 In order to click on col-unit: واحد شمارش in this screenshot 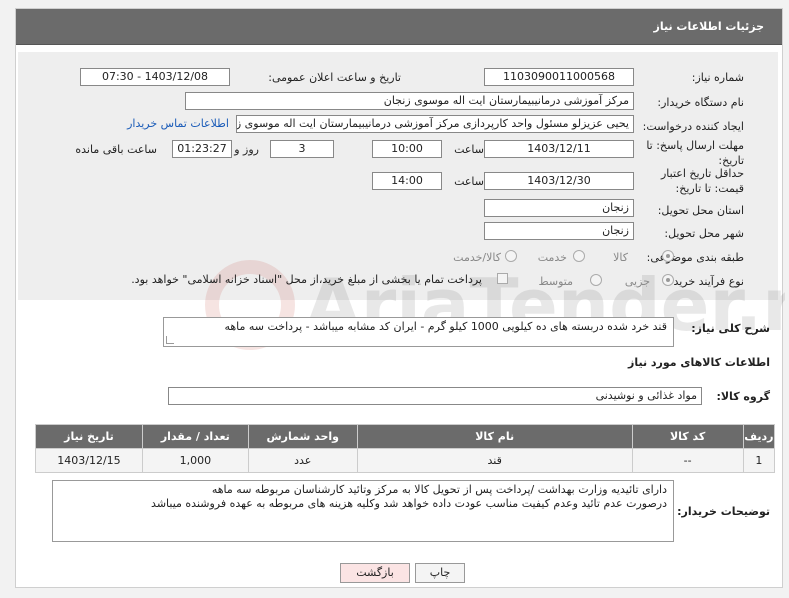, I will do `click(302, 436)`.